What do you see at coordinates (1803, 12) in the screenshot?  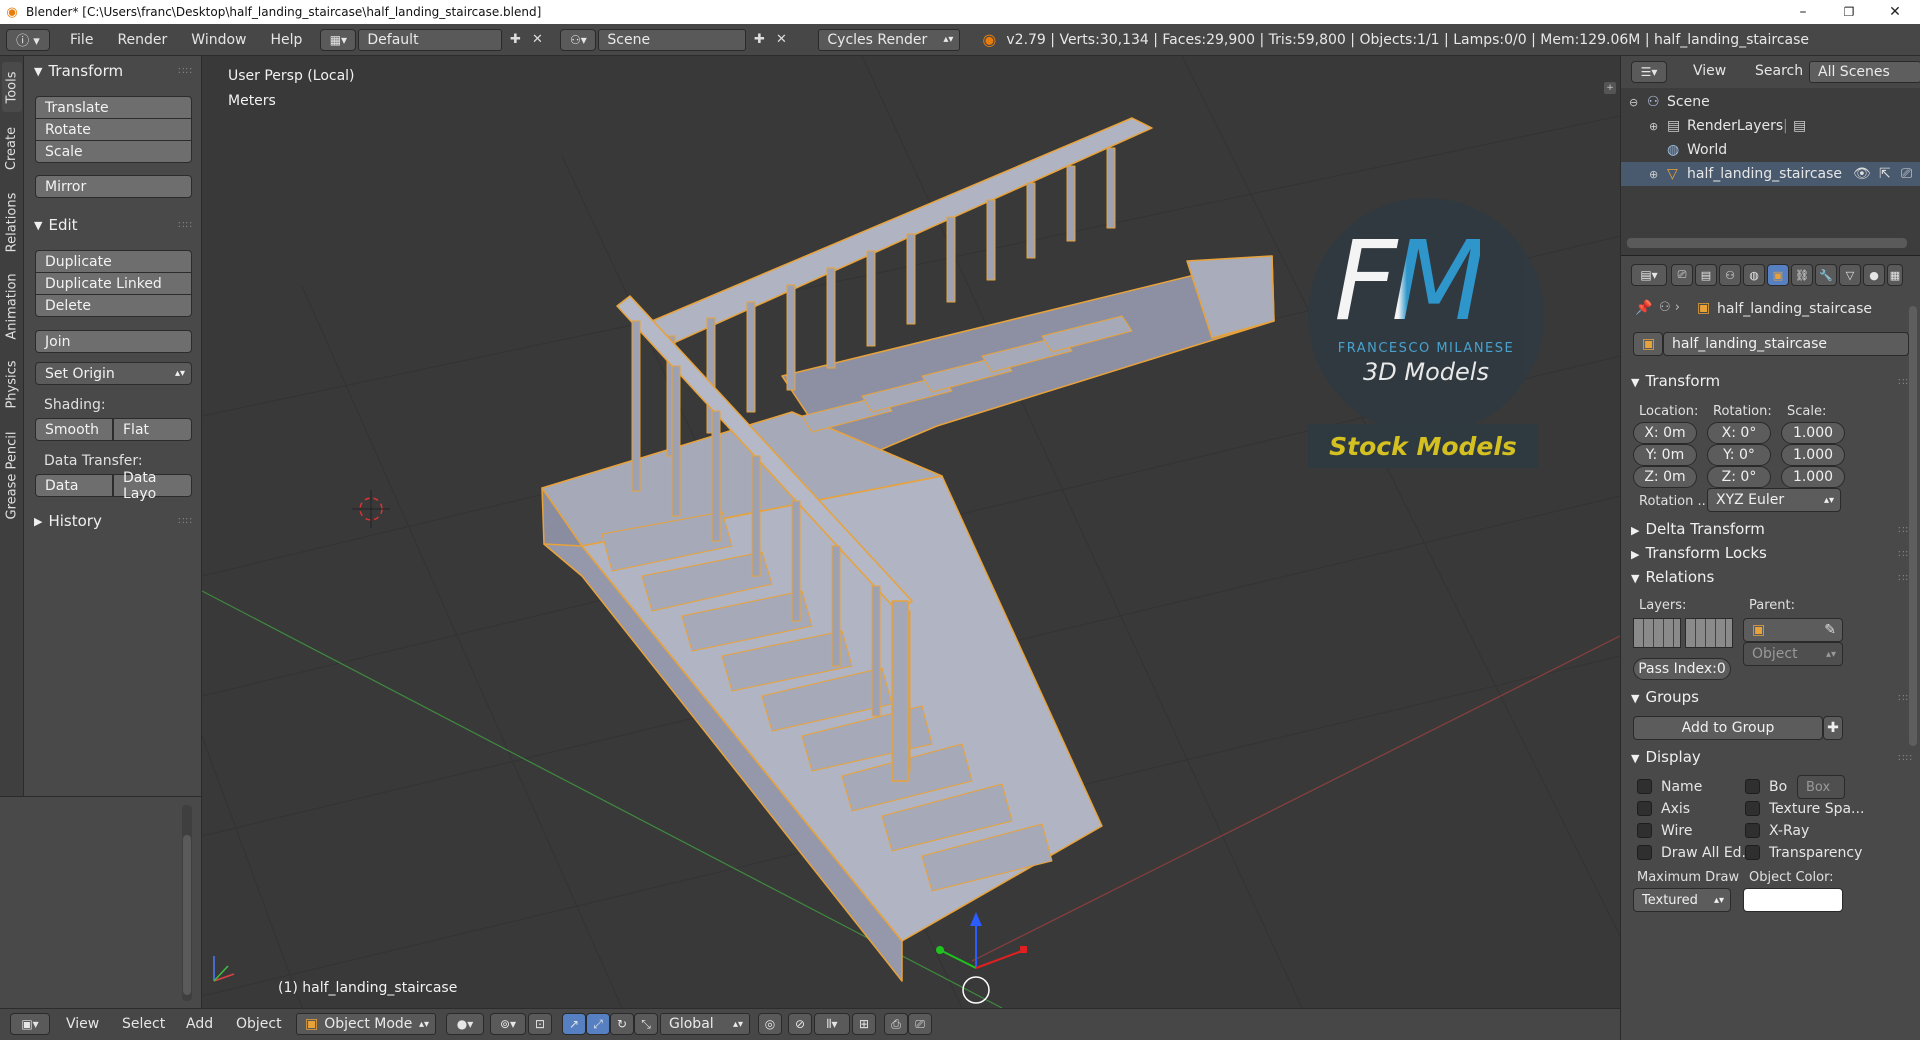 I see `minimize-button: –` at bounding box center [1803, 12].